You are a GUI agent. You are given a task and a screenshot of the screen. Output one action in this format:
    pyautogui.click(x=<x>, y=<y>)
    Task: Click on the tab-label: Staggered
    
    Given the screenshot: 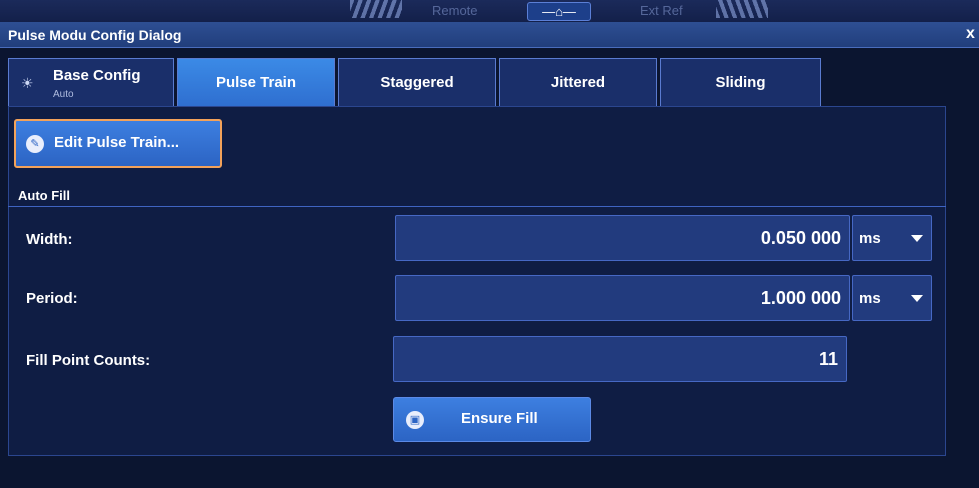 What is the action you would take?
    pyautogui.click(x=417, y=82)
    